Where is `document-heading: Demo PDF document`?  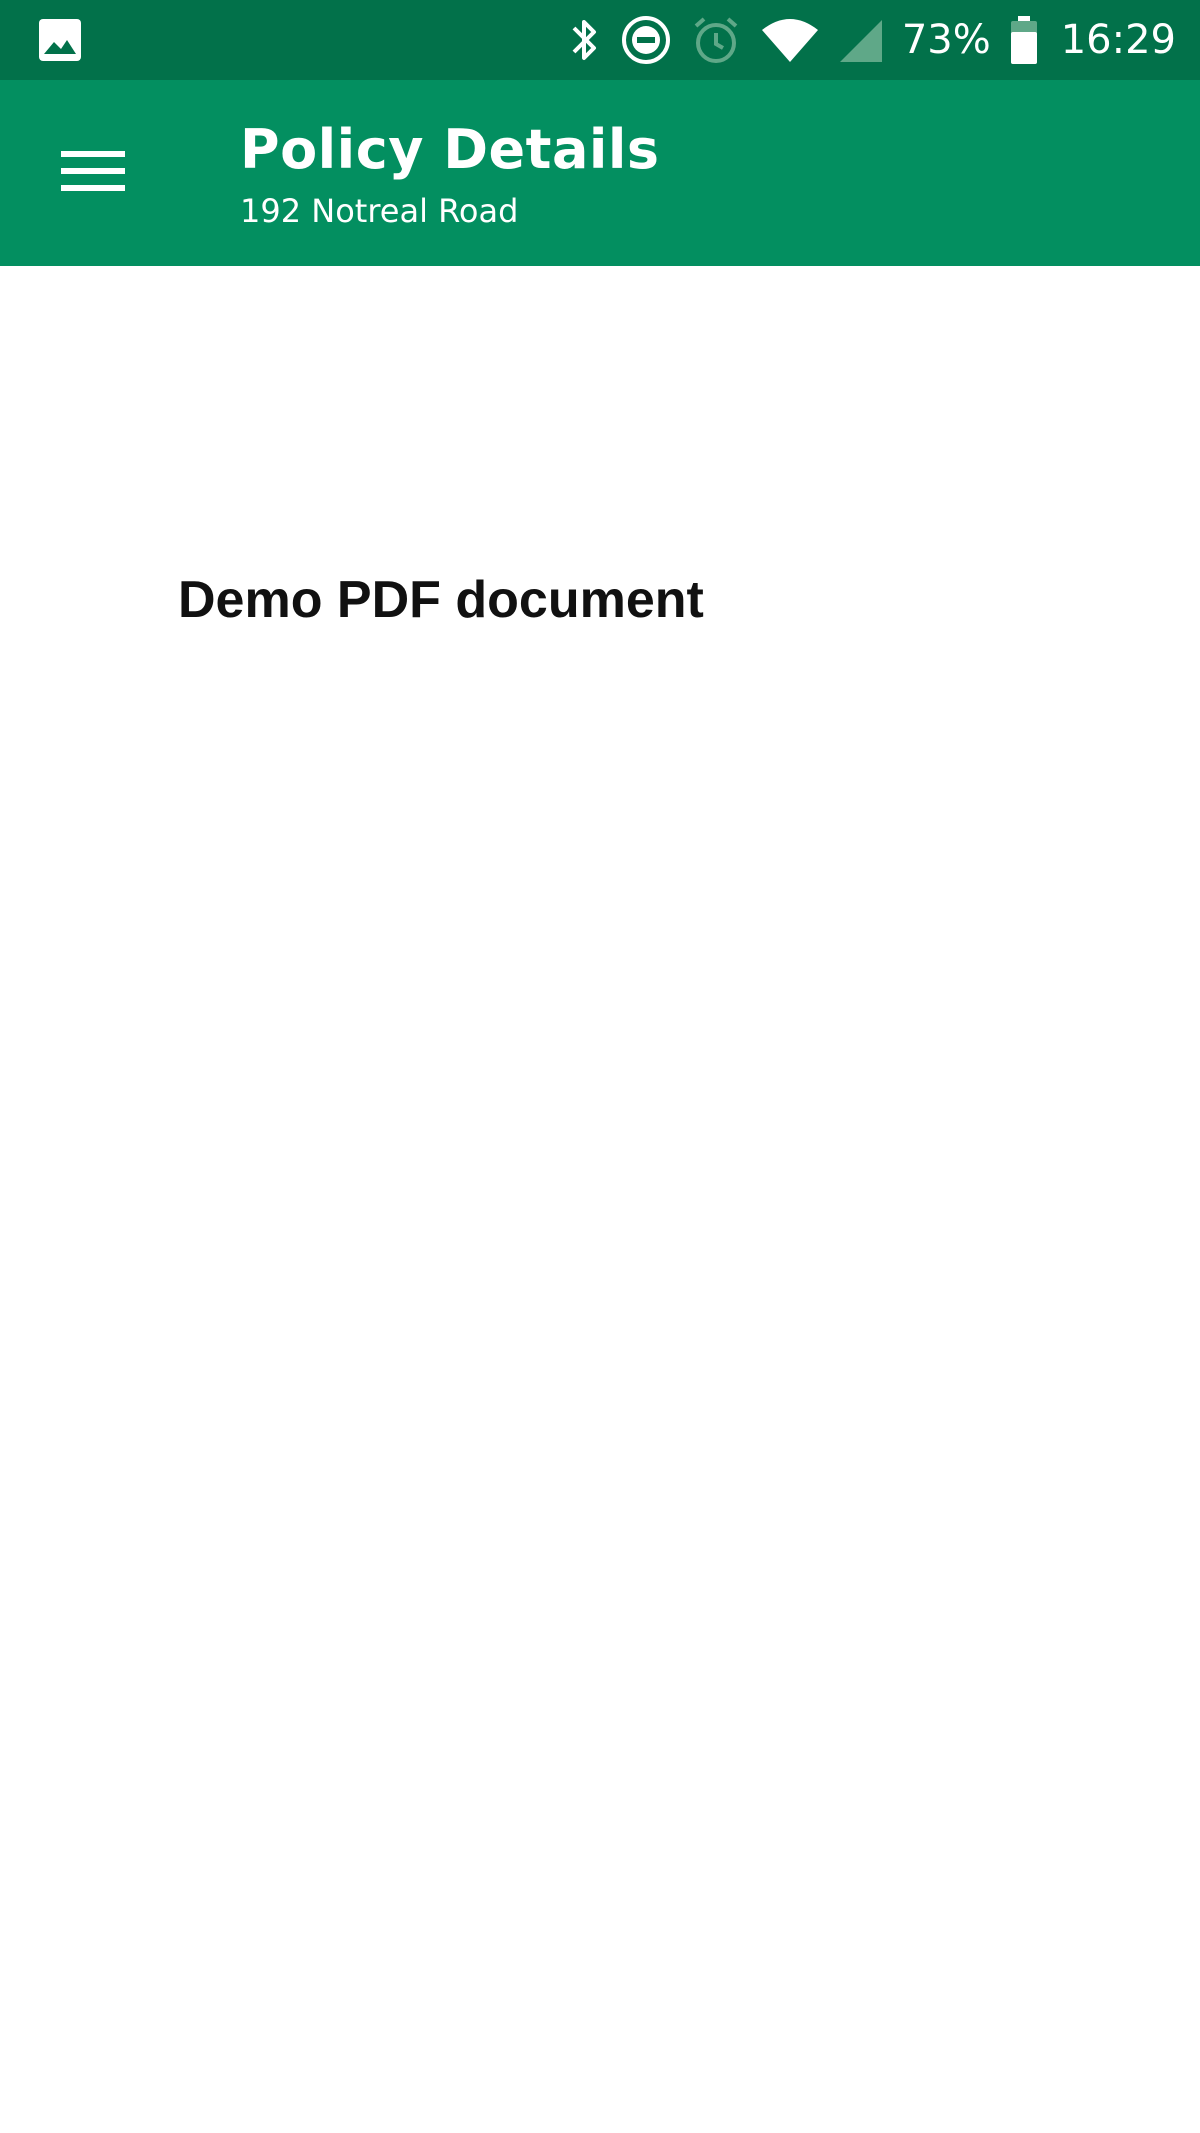 document-heading: Demo PDF document is located at coordinates (441, 600).